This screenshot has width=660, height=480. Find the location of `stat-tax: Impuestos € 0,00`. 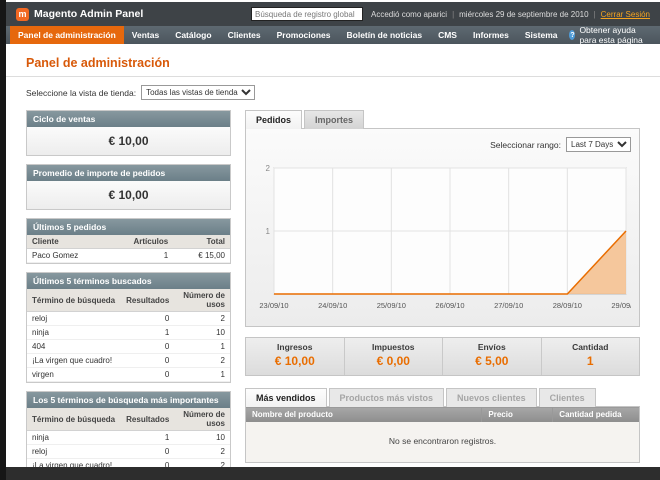

stat-tax: Impuestos € 0,00 is located at coordinates (393, 356).